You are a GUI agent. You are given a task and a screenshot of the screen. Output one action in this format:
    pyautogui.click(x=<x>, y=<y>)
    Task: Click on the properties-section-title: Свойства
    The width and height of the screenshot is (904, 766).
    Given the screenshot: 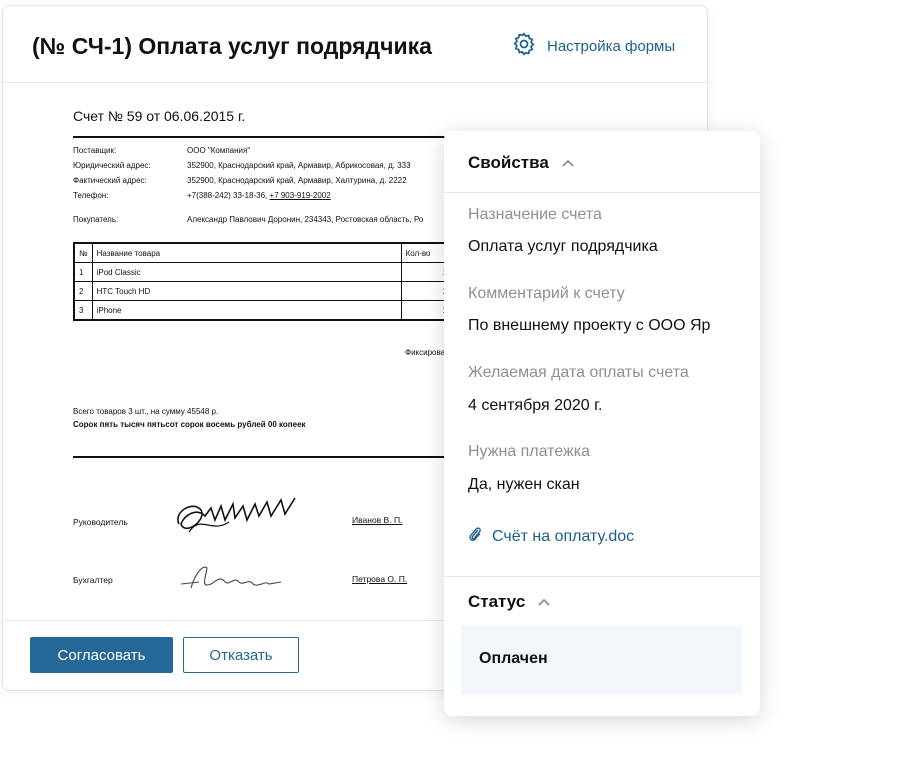 What is the action you would take?
    pyautogui.click(x=508, y=162)
    